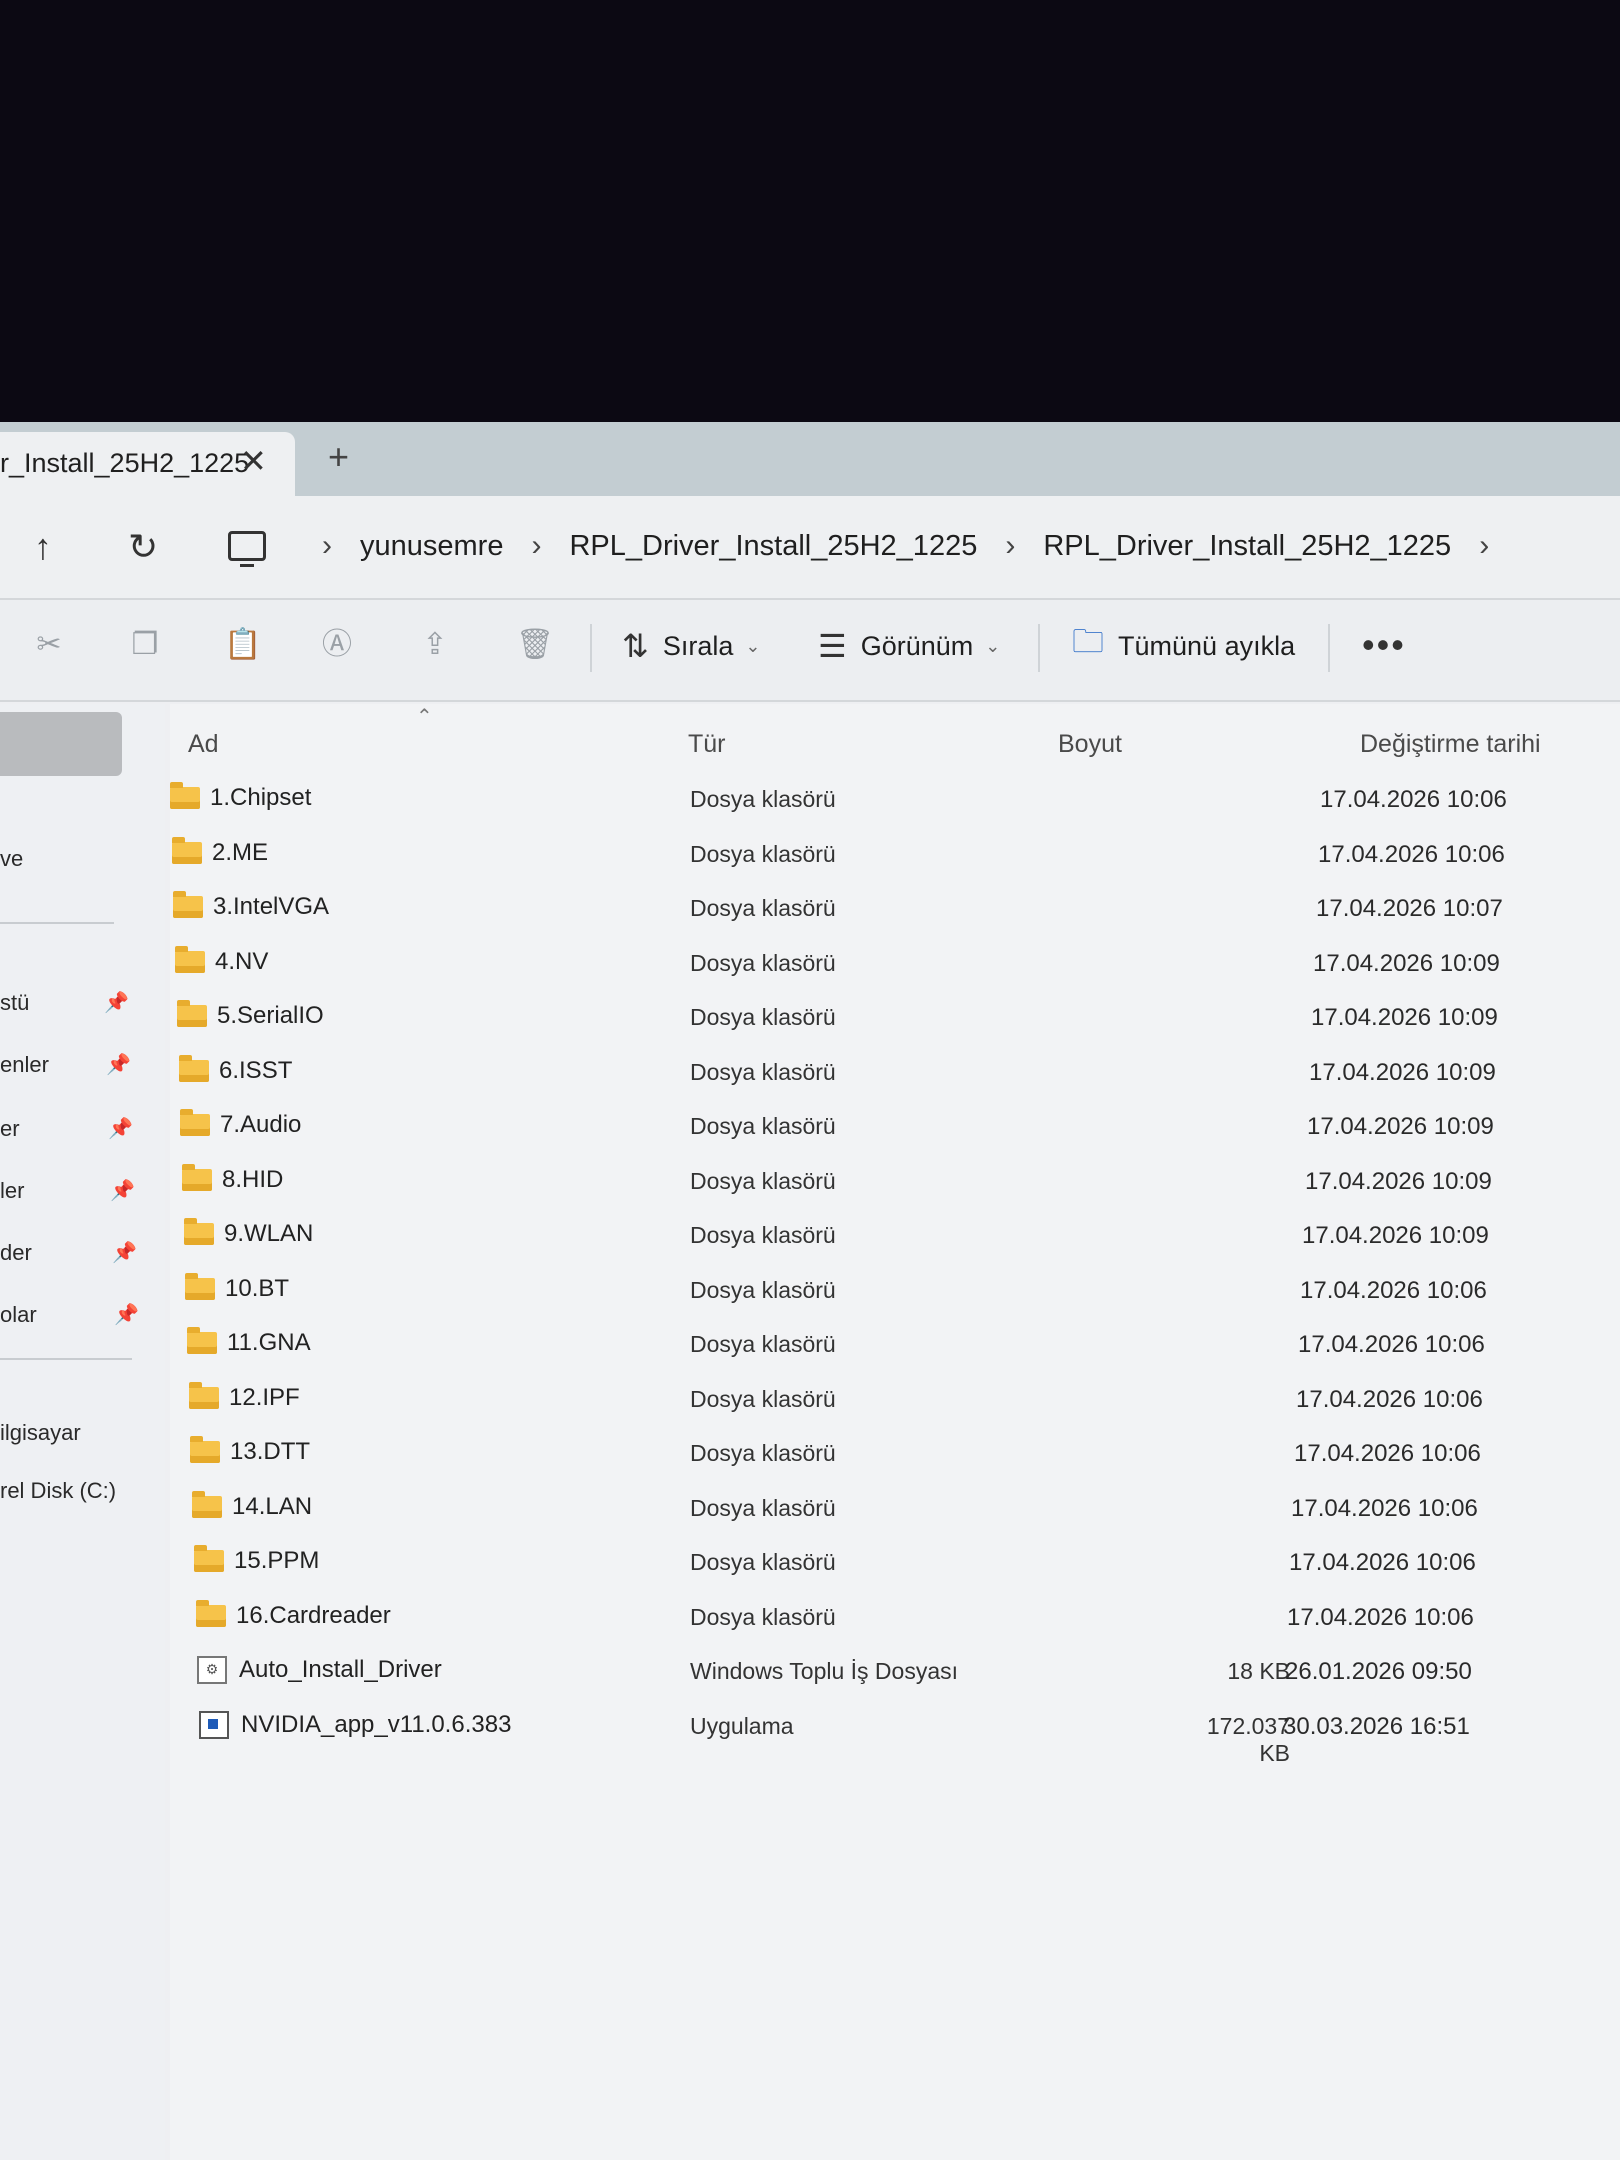  I want to click on sidebar-divider, so click(66, 1359).